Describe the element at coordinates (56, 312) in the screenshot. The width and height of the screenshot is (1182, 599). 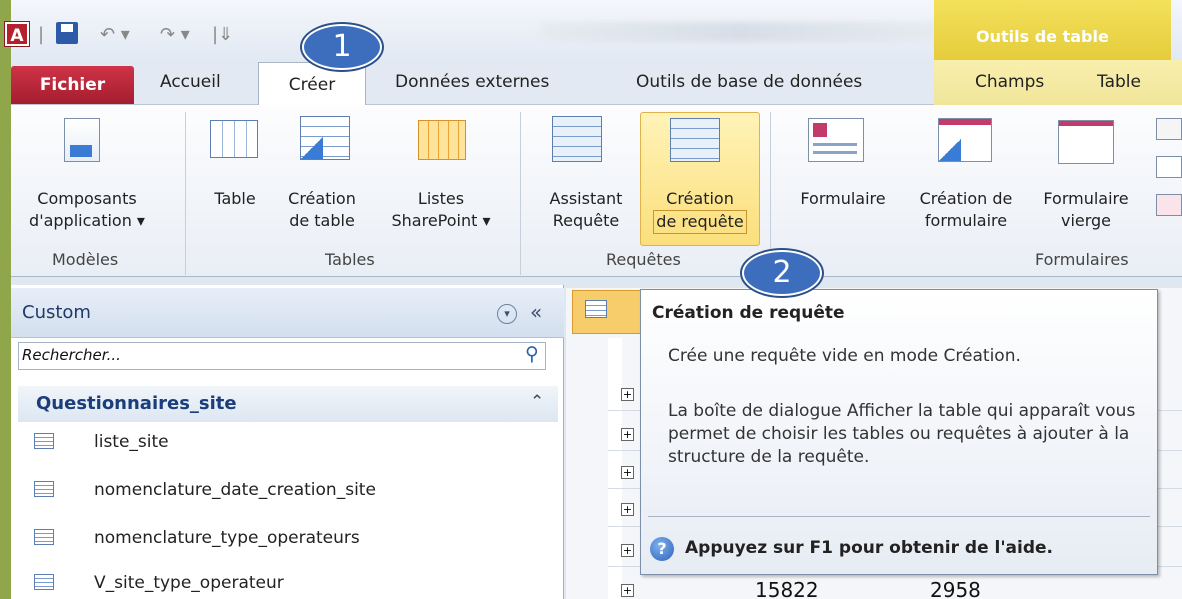
I see `navigation-pane-title: Custom` at that location.